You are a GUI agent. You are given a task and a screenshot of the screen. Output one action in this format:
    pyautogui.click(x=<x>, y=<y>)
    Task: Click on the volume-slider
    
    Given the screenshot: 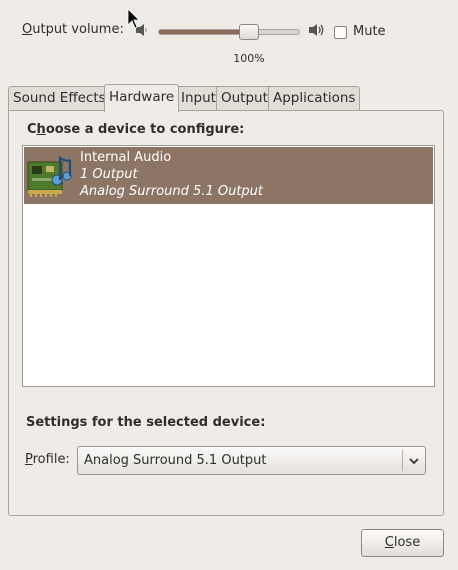 What is the action you would take?
    pyautogui.click(x=229, y=32)
    